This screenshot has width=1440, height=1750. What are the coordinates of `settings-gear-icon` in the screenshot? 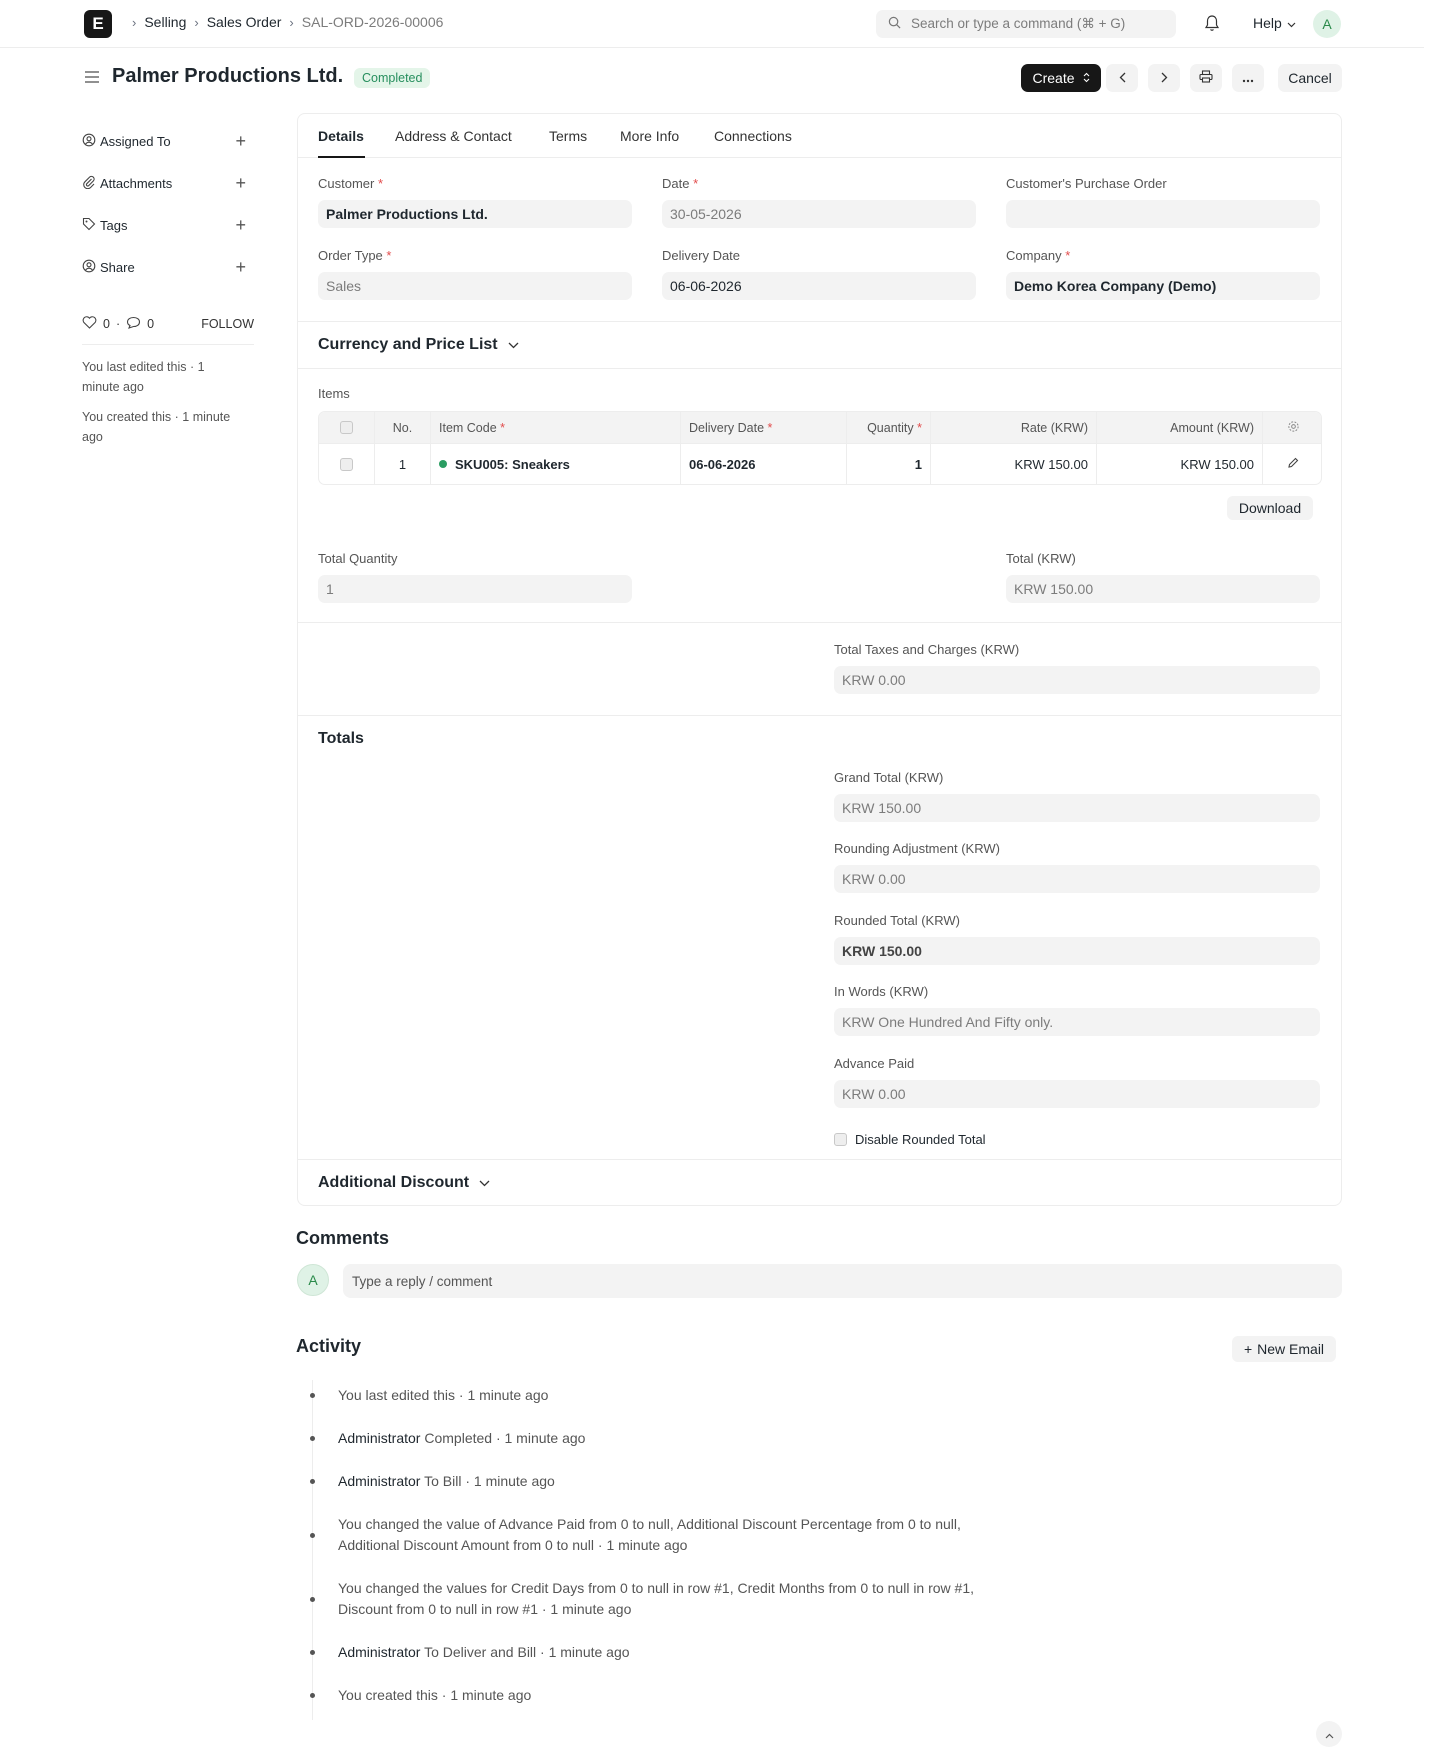 It's located at (1293, 428).